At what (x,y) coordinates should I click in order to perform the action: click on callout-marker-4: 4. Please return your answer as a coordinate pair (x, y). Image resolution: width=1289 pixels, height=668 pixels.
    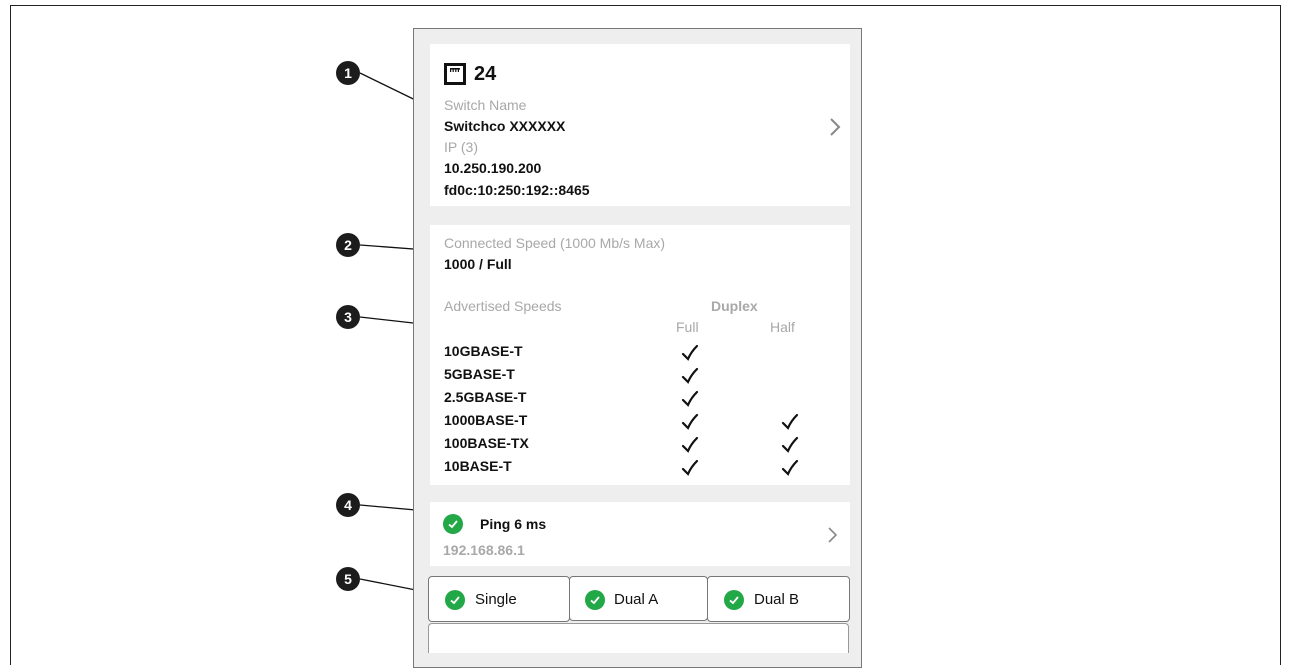
    Looking at the image, I should click on (348, 505).